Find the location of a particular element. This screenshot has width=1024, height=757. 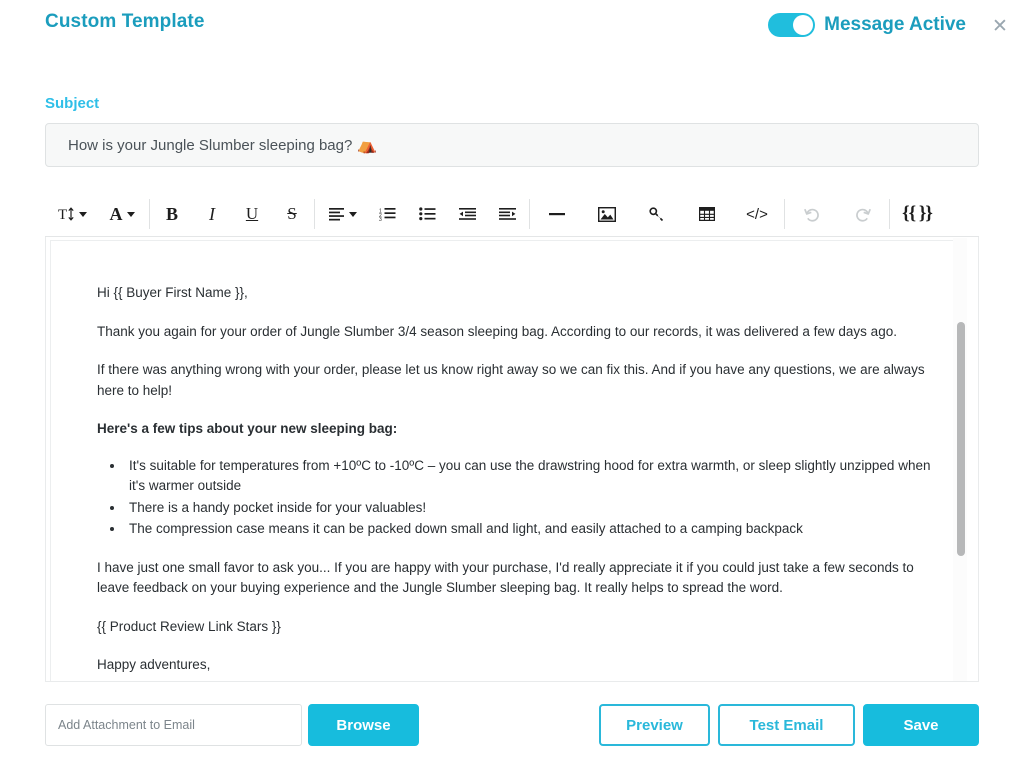

toolbar-group-insert: </> is located at coordinates (657, 214).